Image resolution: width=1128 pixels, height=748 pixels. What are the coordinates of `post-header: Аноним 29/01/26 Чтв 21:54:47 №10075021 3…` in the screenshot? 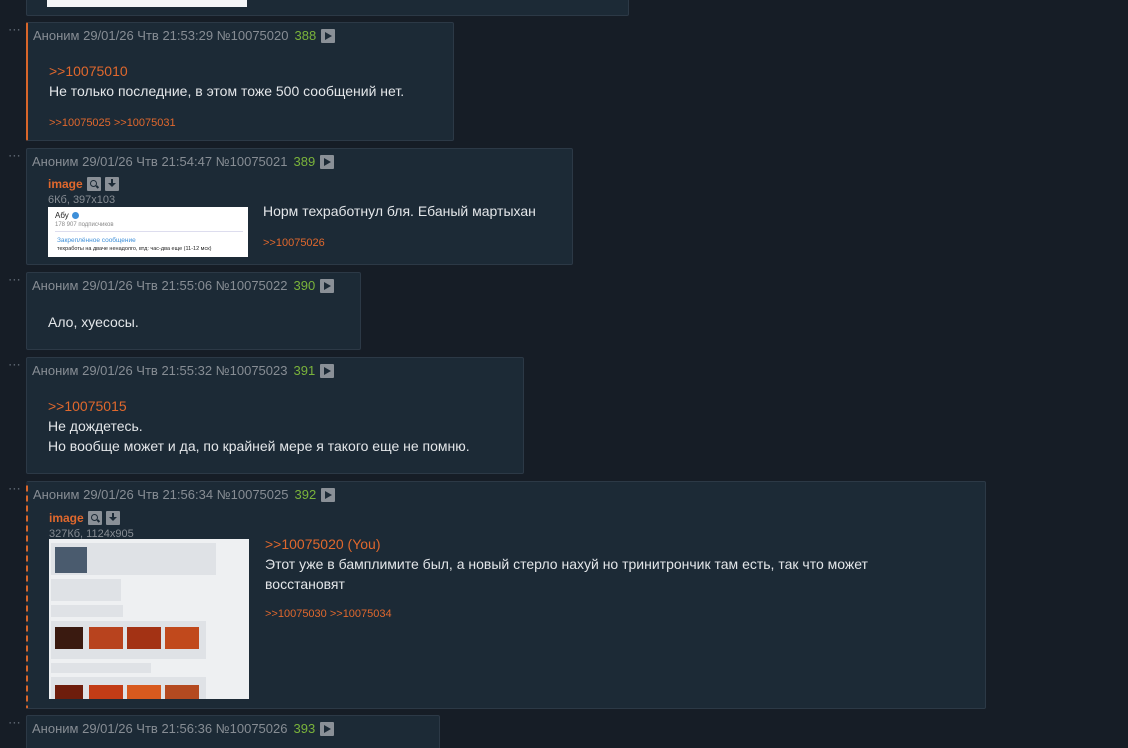 It's located at (183, 161).